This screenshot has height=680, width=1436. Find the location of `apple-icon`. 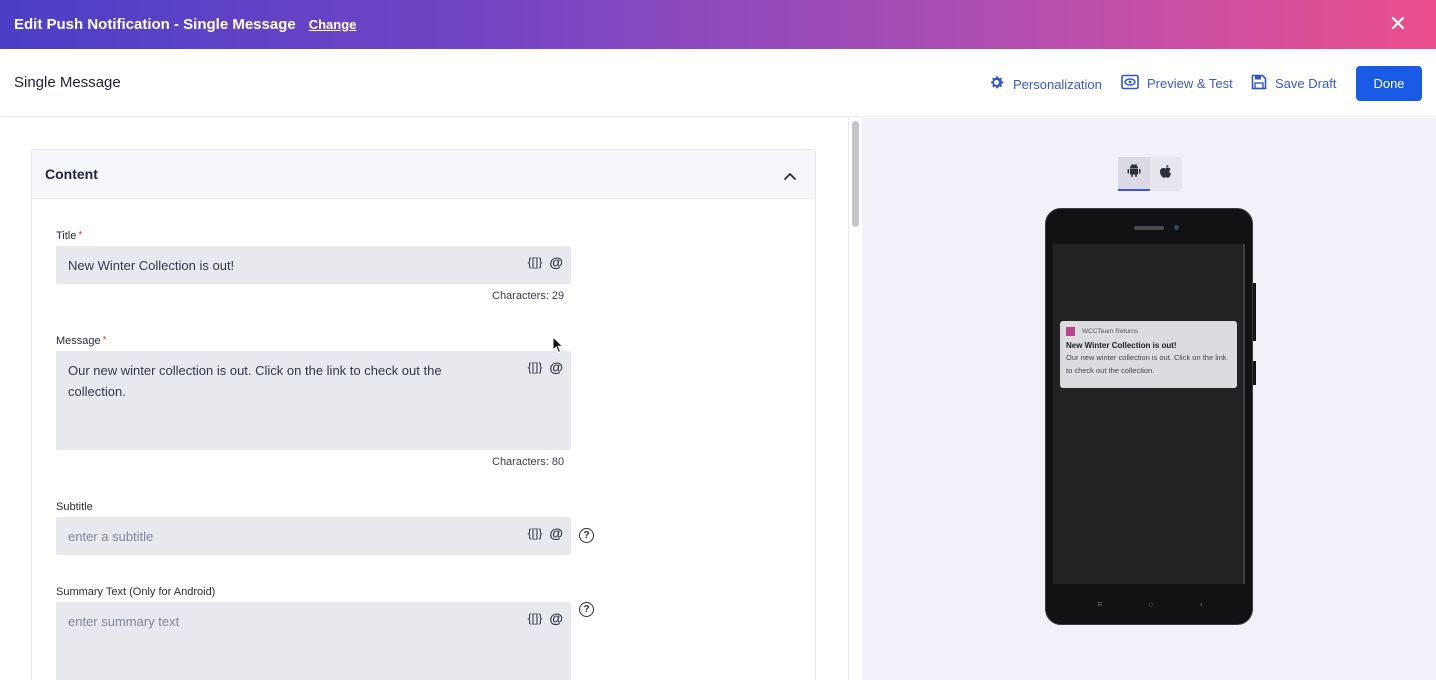

apple-icon is located at coordinates (1166, 174).